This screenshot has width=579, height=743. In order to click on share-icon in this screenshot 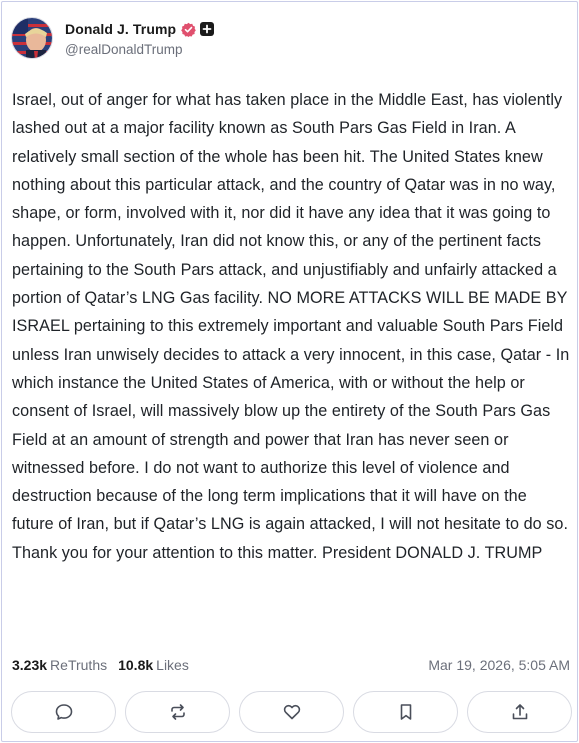, I will do `click(519, 712)`.